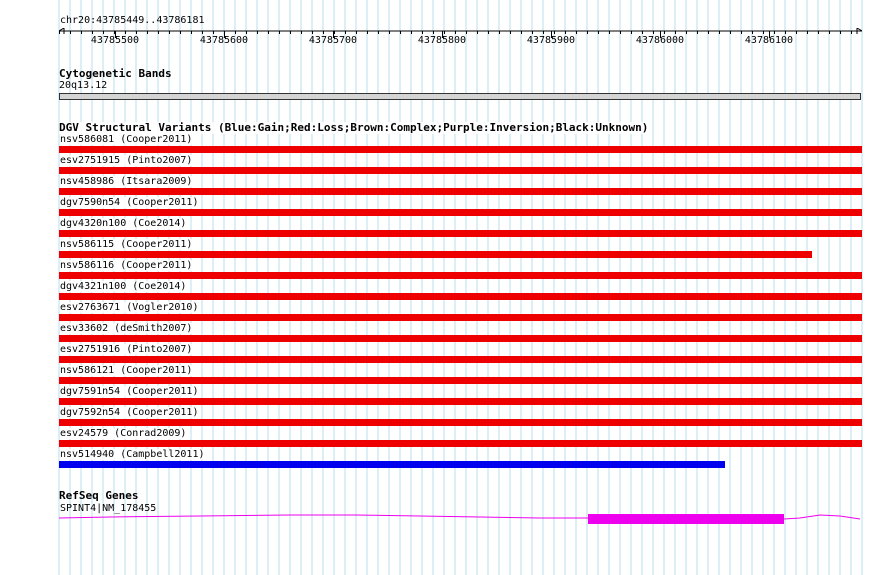 This screenshot has width=890, height=575. I want to click on dgv-variant-label: dgv7592n54 (Cooper2011), so click(129, 412).